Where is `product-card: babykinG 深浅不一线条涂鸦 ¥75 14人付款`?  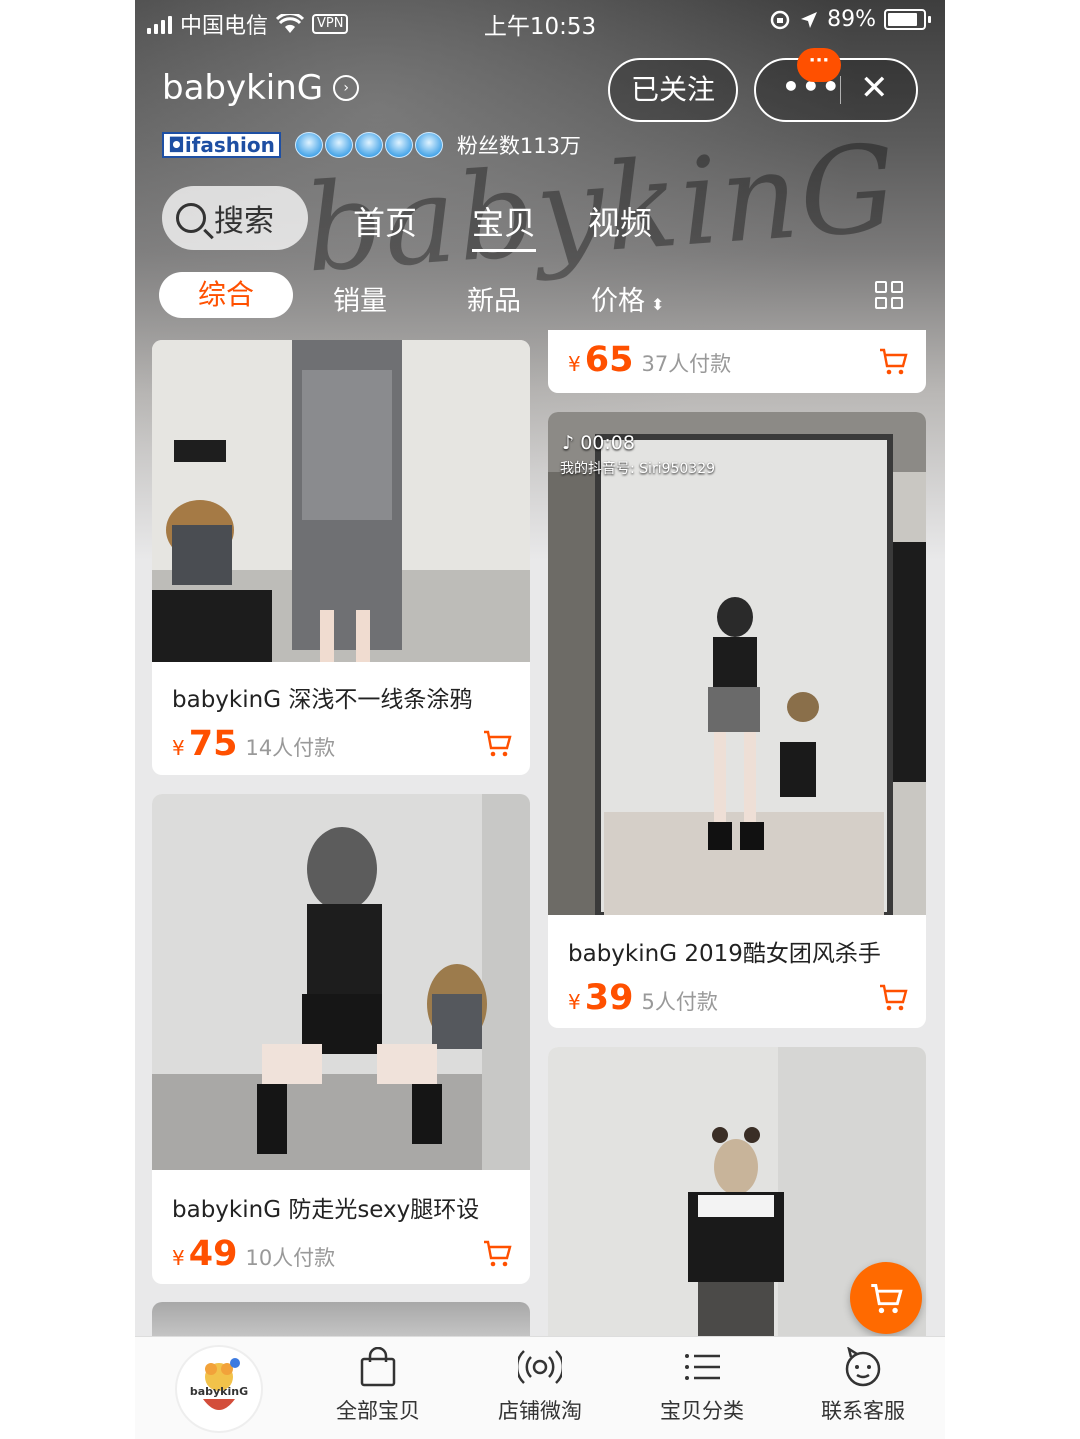
product-card: babykinG 深浅不一线条涂鸦 ¥75 14人付款 is located at coordinates (341, 557).